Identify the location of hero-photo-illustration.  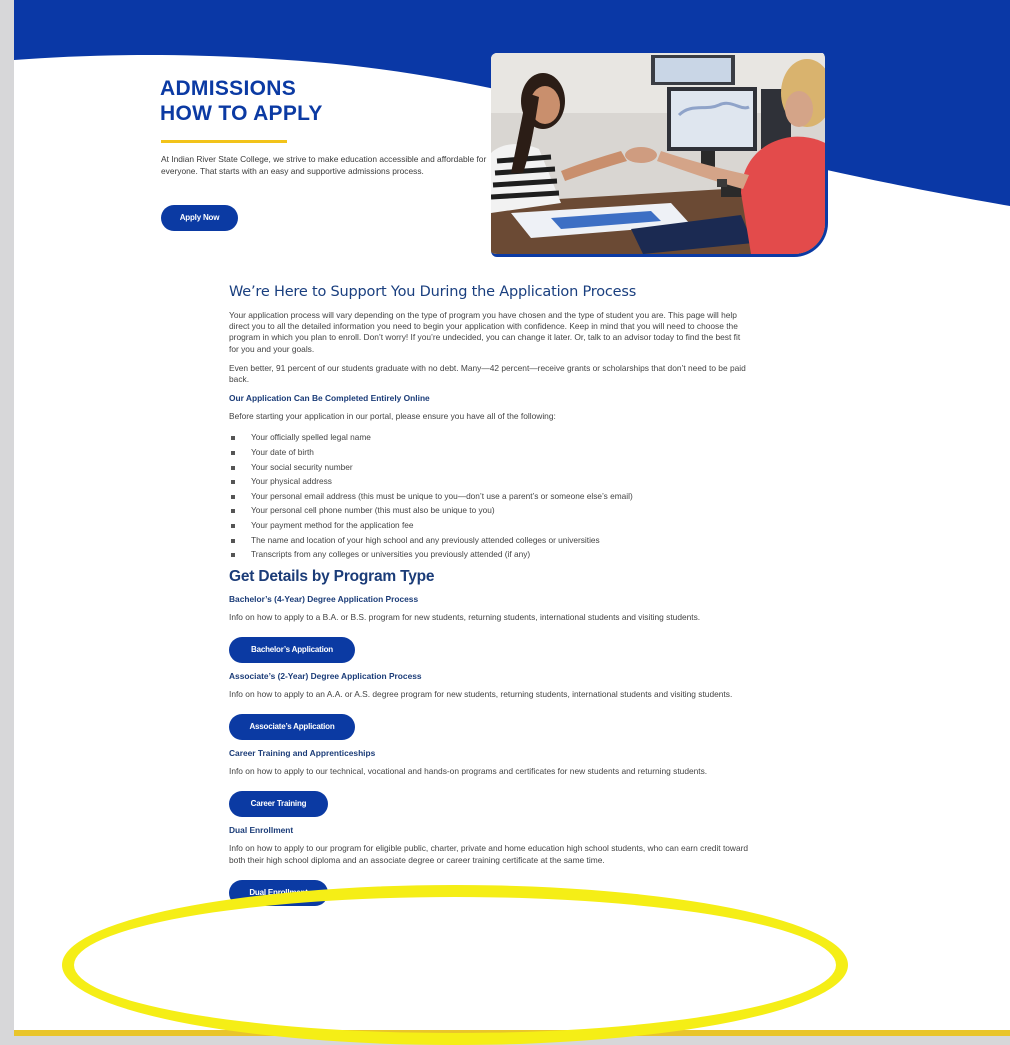
(658, 153).